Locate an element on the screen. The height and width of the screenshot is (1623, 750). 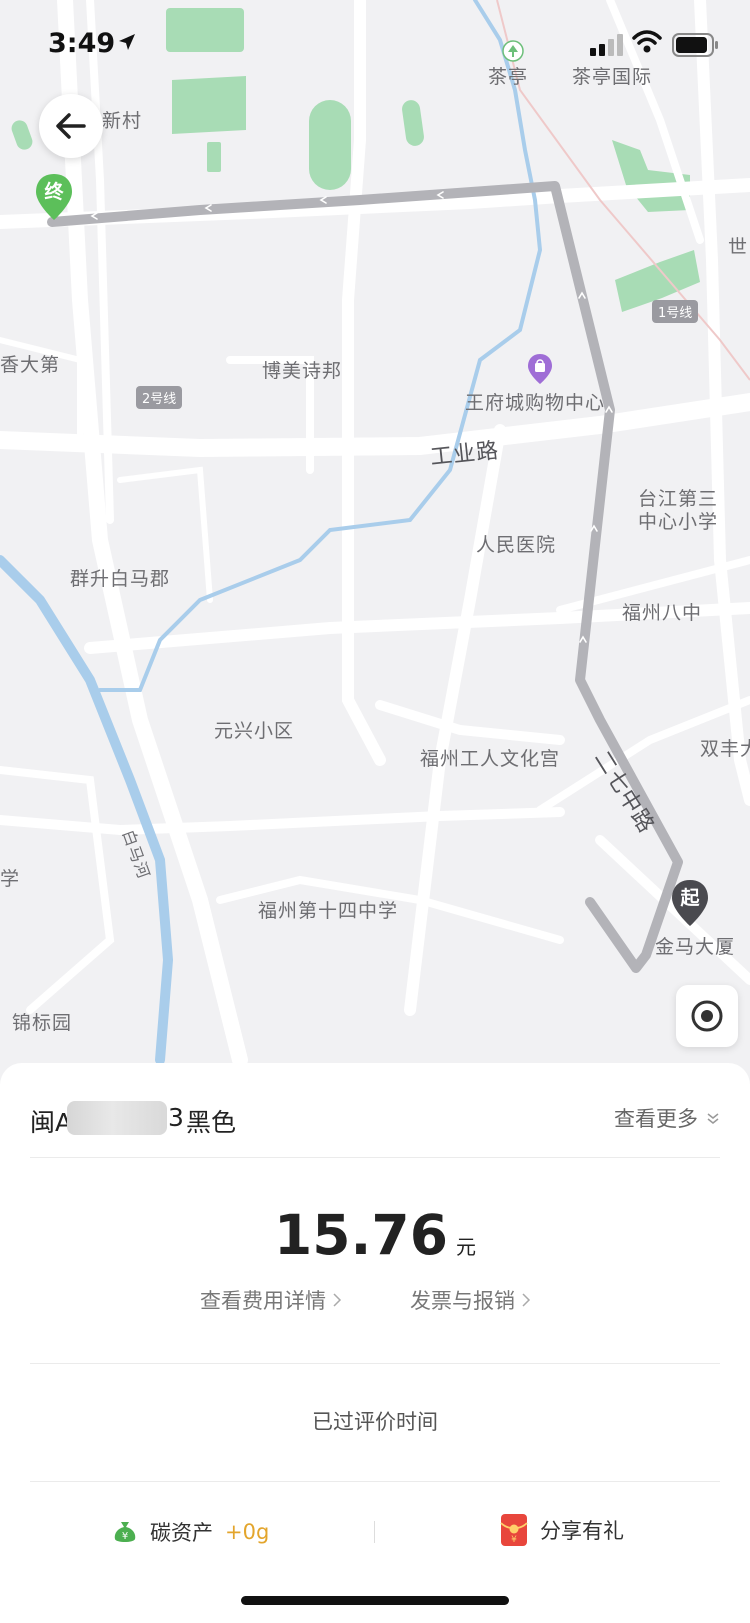
wifi-icon is located at coordinates (647, 41).